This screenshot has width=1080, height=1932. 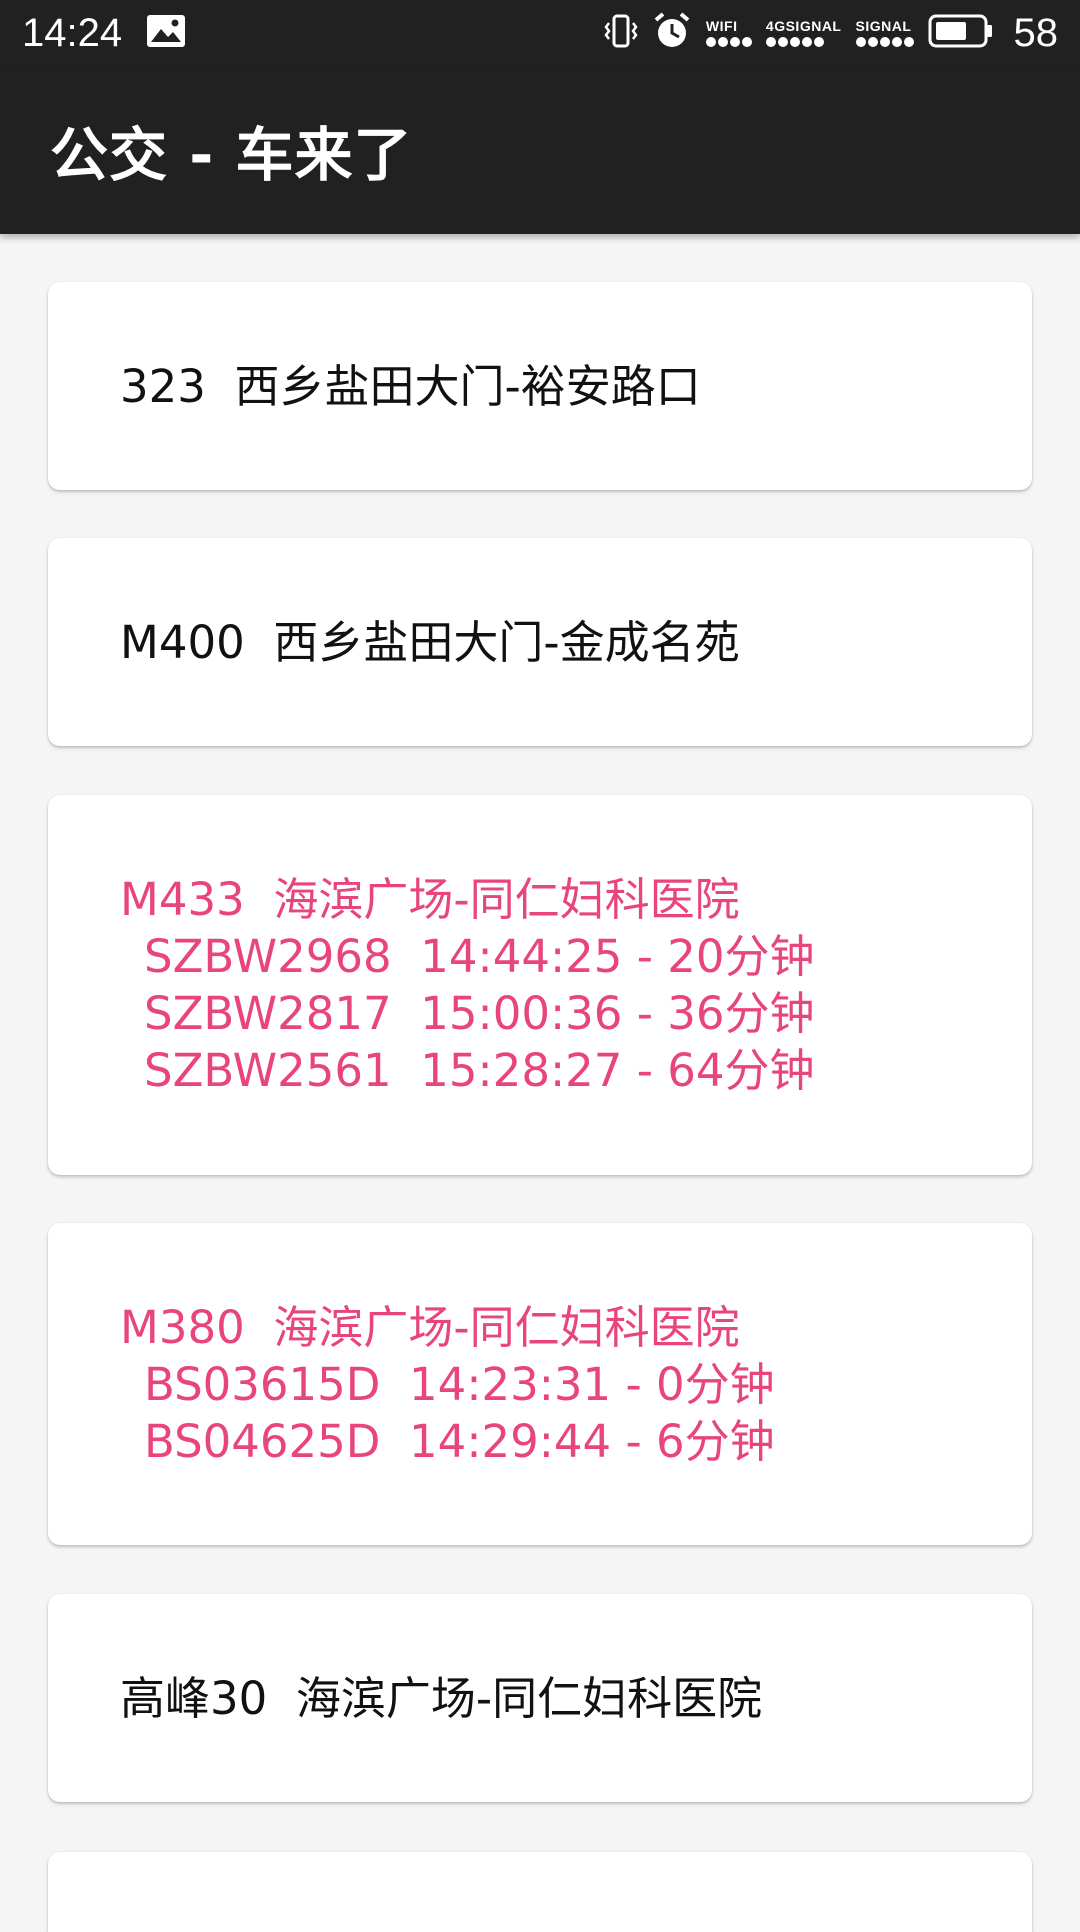 I want to click on route-title: M433 海滨广场-同仁妇科医院, so click(x=430, y=899).